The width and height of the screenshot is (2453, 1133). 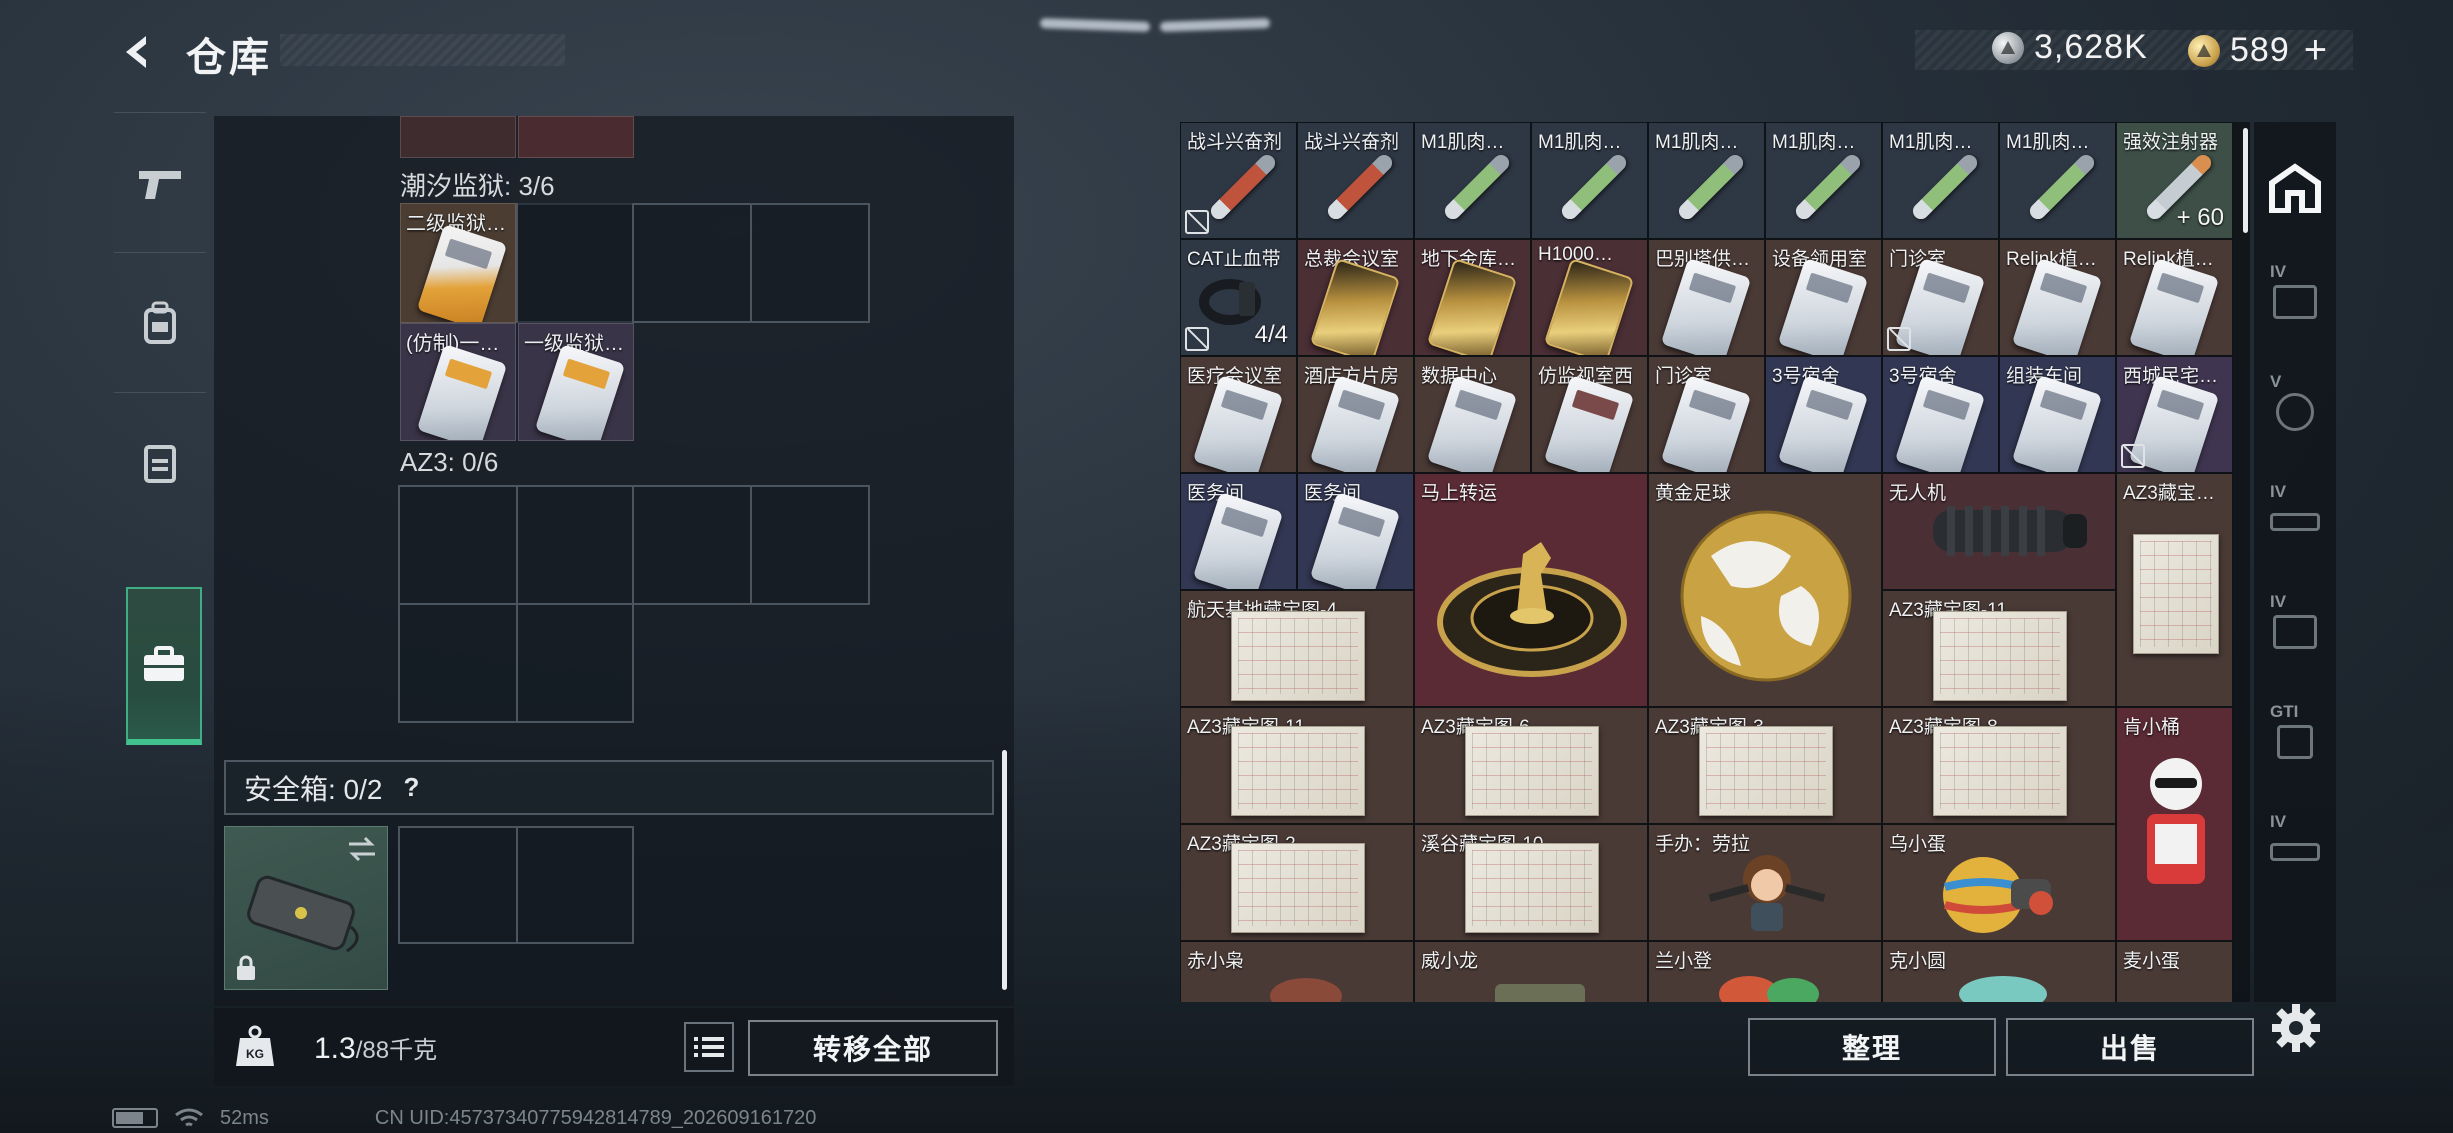 What do you see at coordinates (411, 787) in the screenshot?
I see `help-button: ?` at bounding box center [411, 787].